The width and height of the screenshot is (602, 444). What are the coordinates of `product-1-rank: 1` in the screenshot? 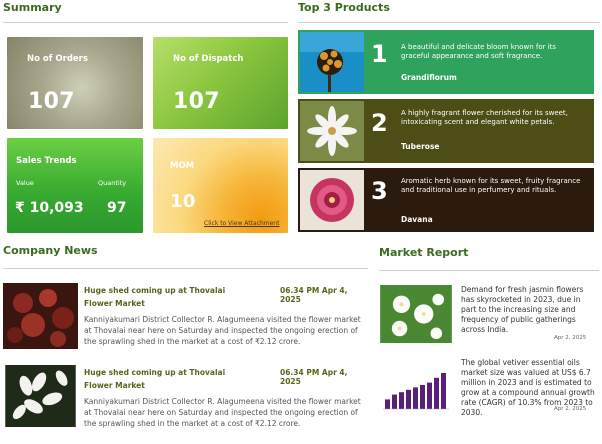 It's located at (379, 54).